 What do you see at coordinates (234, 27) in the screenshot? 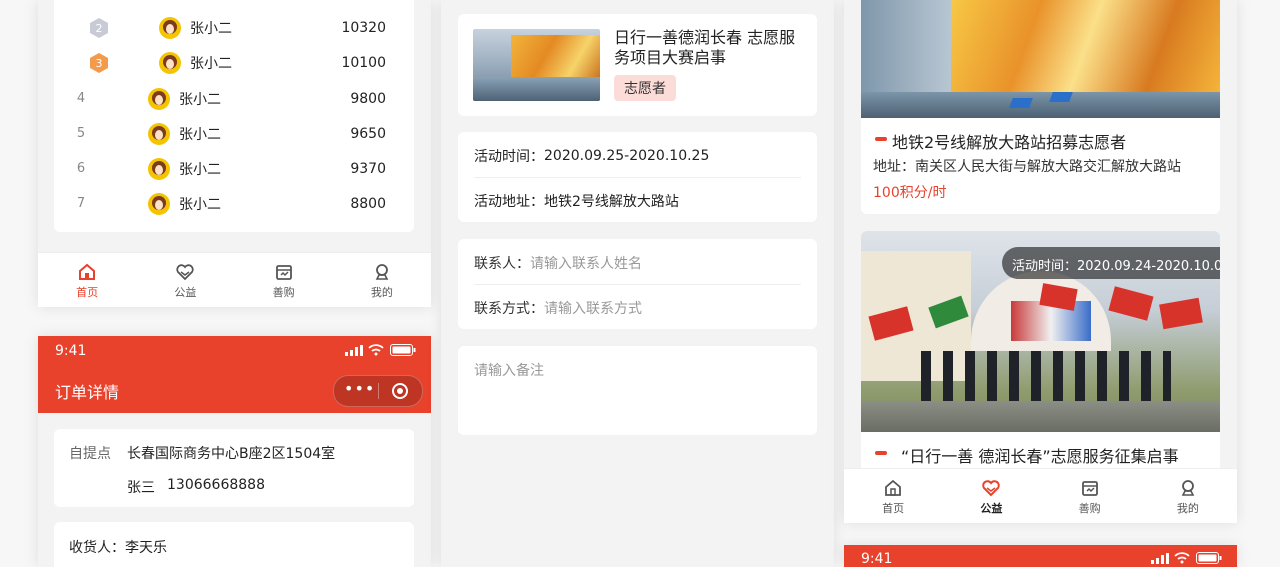
I see `rank-row: 2 张小二 10320` at bounding box center [234, 27].